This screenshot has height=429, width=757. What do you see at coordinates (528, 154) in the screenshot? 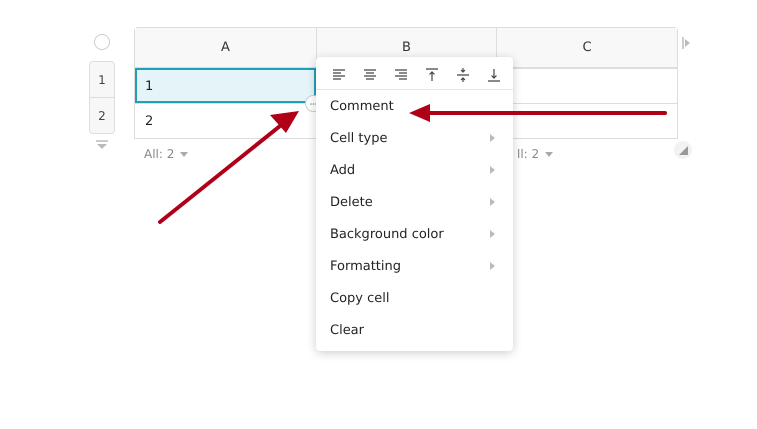
I see `column-summary: ll: 2` at bounding box center [528, 154].